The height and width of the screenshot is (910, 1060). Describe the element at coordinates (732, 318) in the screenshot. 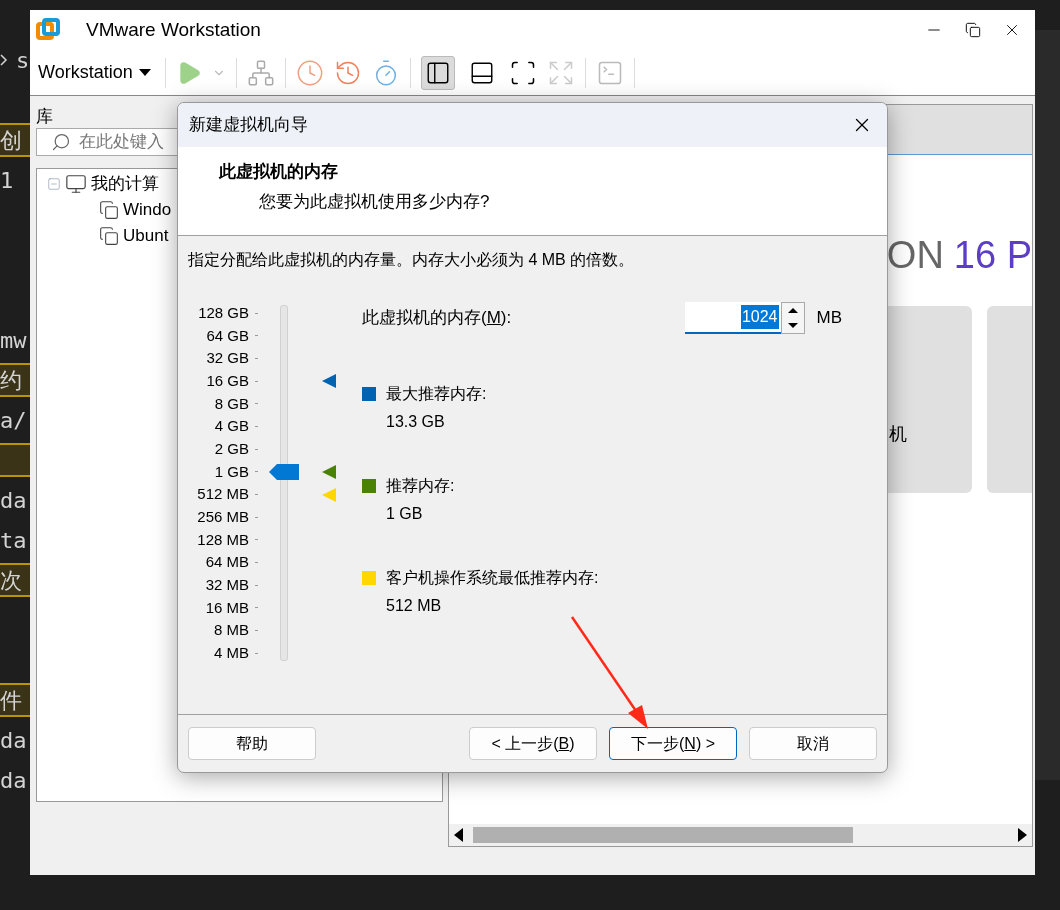

I see `memory-spinbox: 1024` at that location.